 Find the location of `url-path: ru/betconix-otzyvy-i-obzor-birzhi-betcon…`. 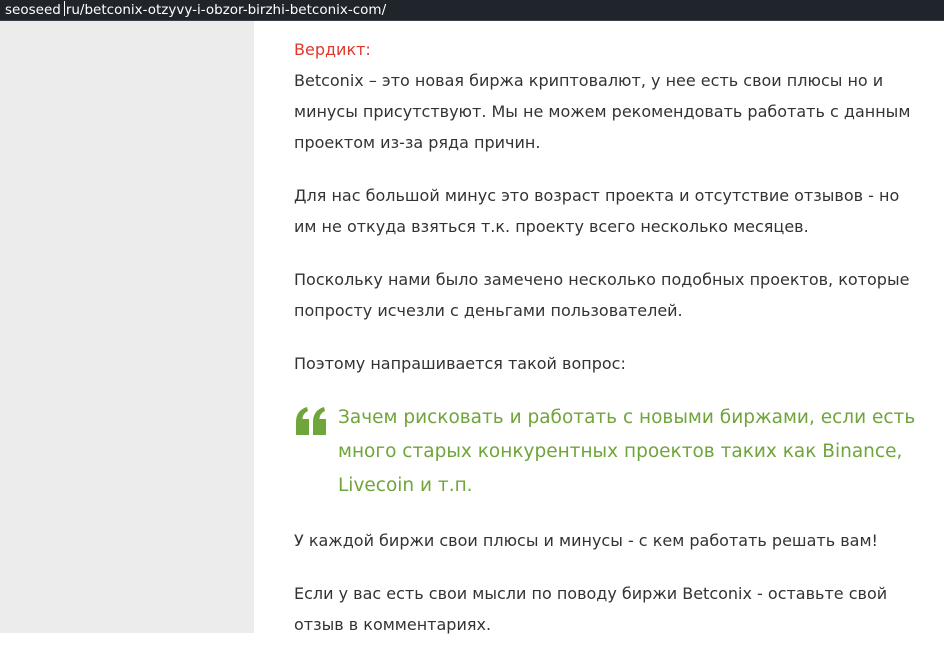

url-path: ru/betconix-otzyvy-i-obzor-birzhi-betcon… is located at coordinates (226, 10).